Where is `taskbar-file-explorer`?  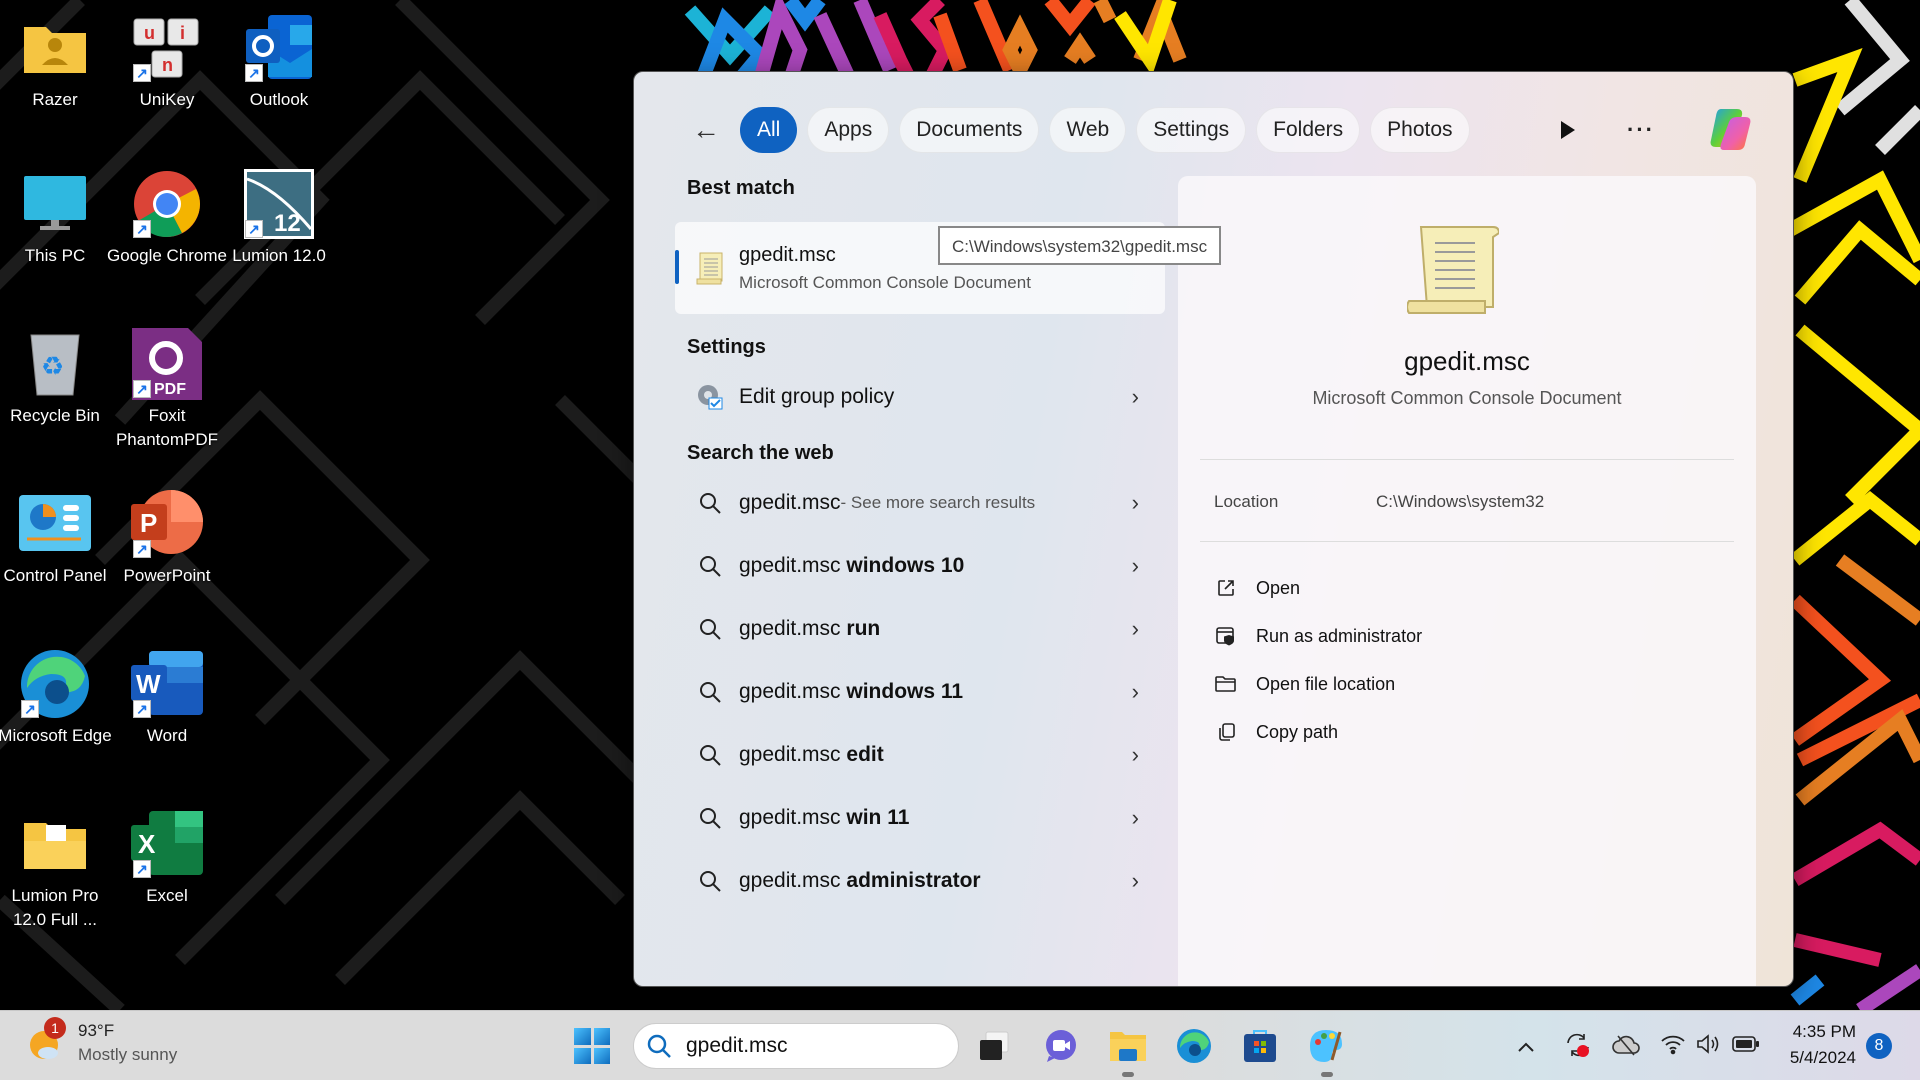
taskbar-file-explorer is located at coordinates (1128, 1051).